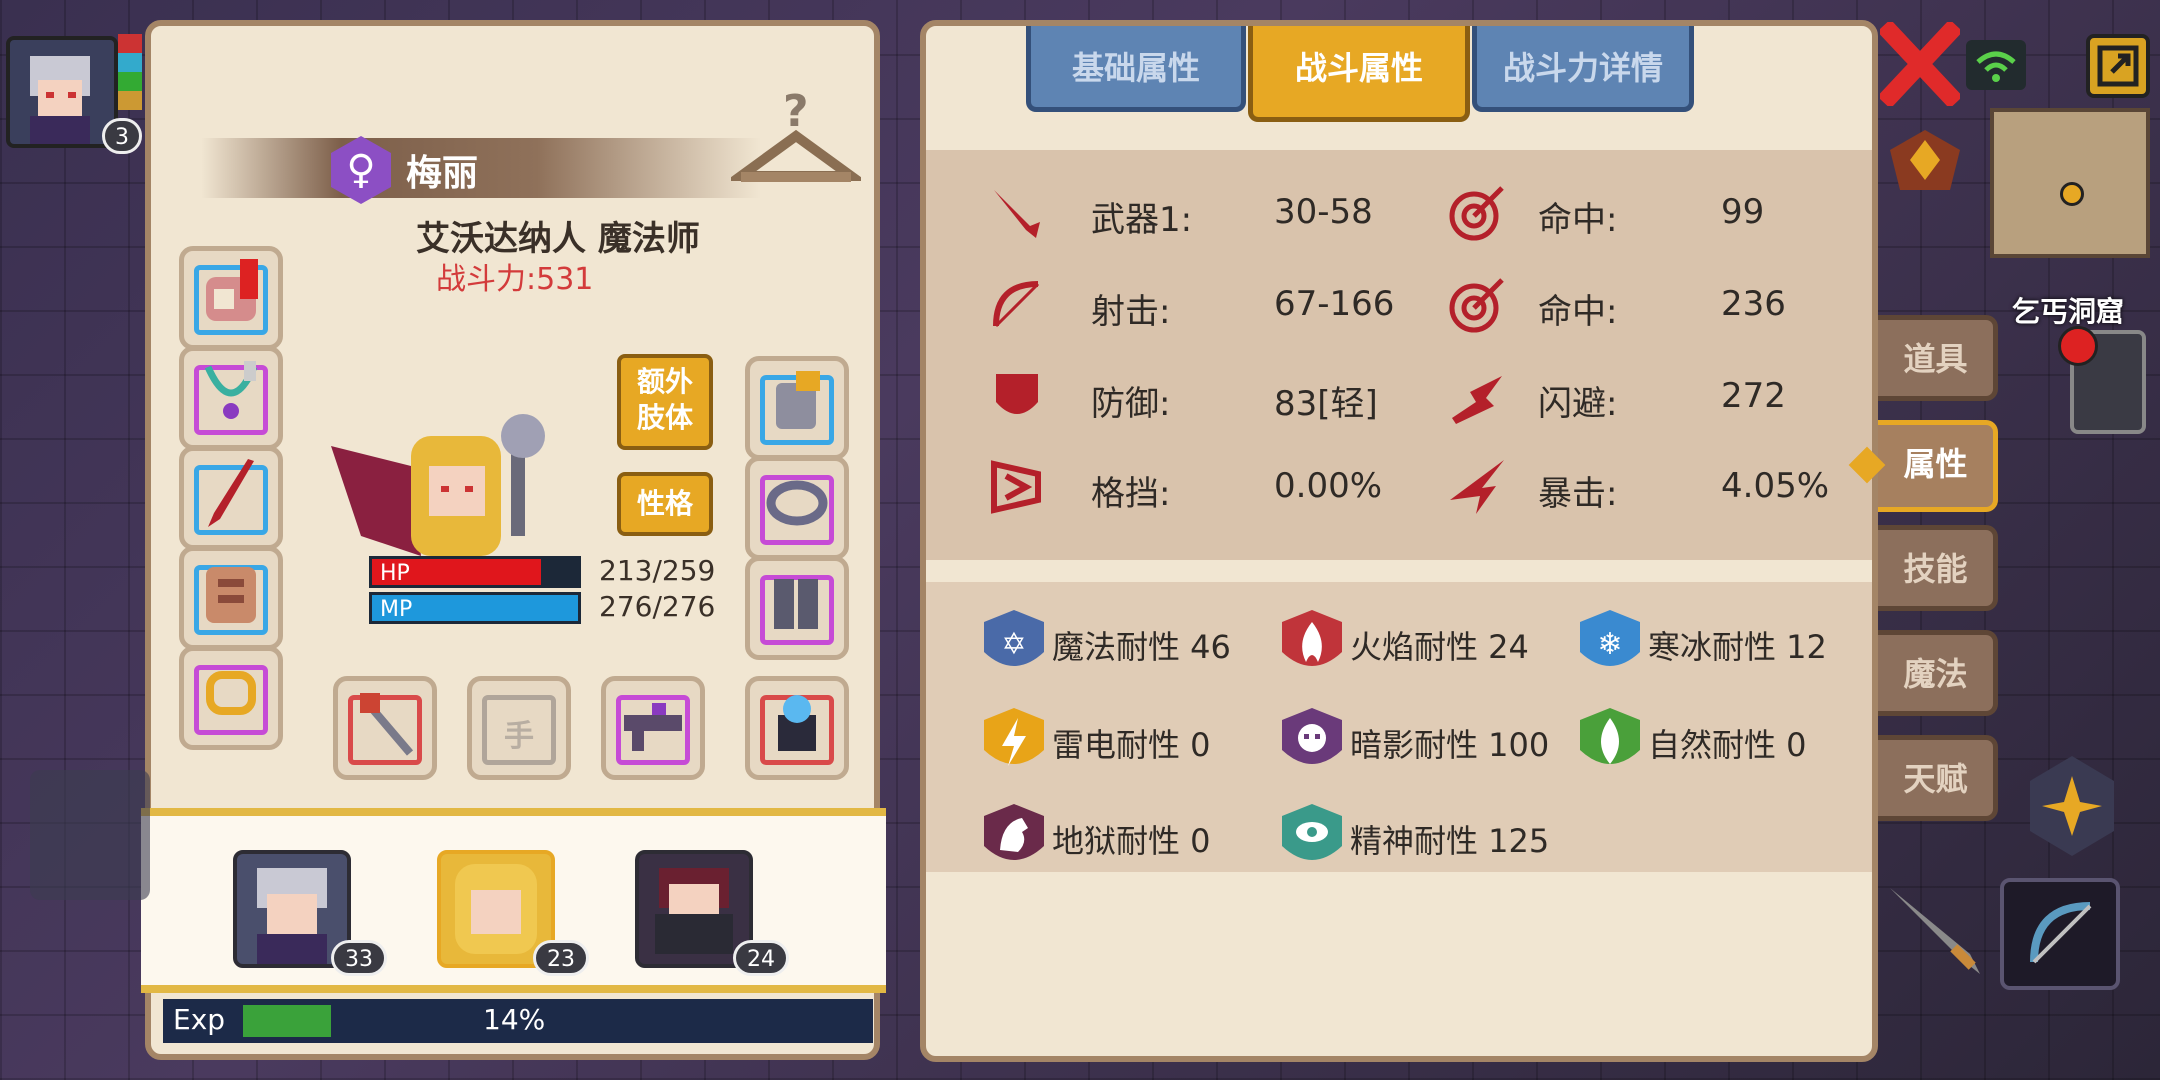 The width and height of the screenshot is (2160, 1080). What do you see at coordinates (515, 279) in the screenshot?
I see `combat-power: 战斗力:531` at bounding box center [515, 279].